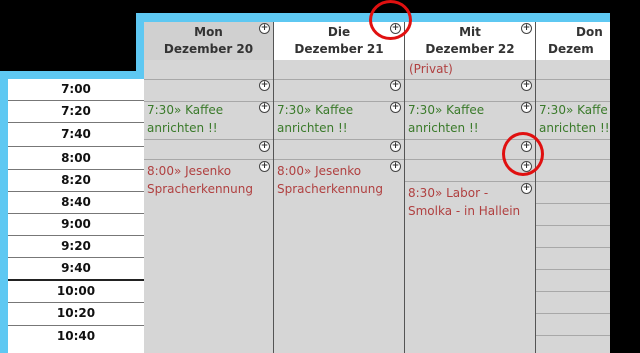  Describe the element at coordinates (315, 119) in the screenshot. I see `event-kaffee-die: 7:30» Kaffee anrichten !!` at that location.